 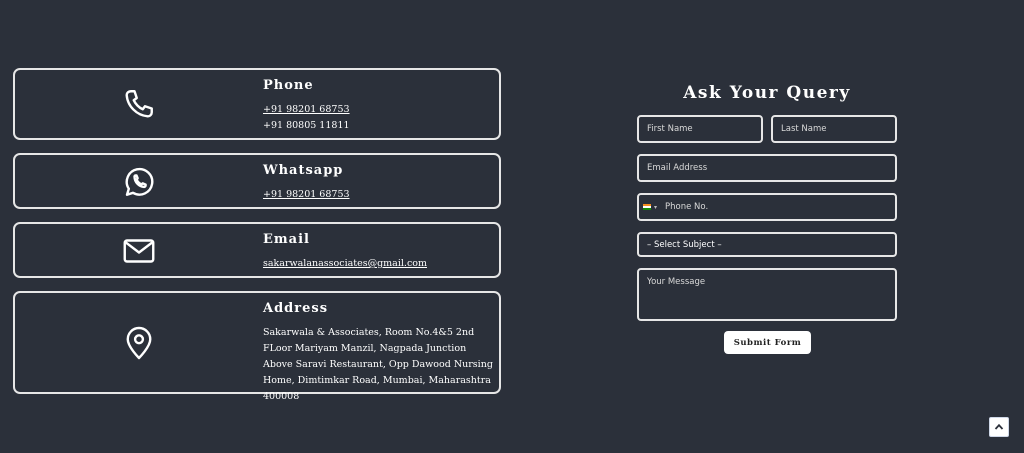 What do you see at coordinates (767, 207) in the screenshot?
I see `phone-input: ▾ Phone No.` at bounding box center [767, 207].